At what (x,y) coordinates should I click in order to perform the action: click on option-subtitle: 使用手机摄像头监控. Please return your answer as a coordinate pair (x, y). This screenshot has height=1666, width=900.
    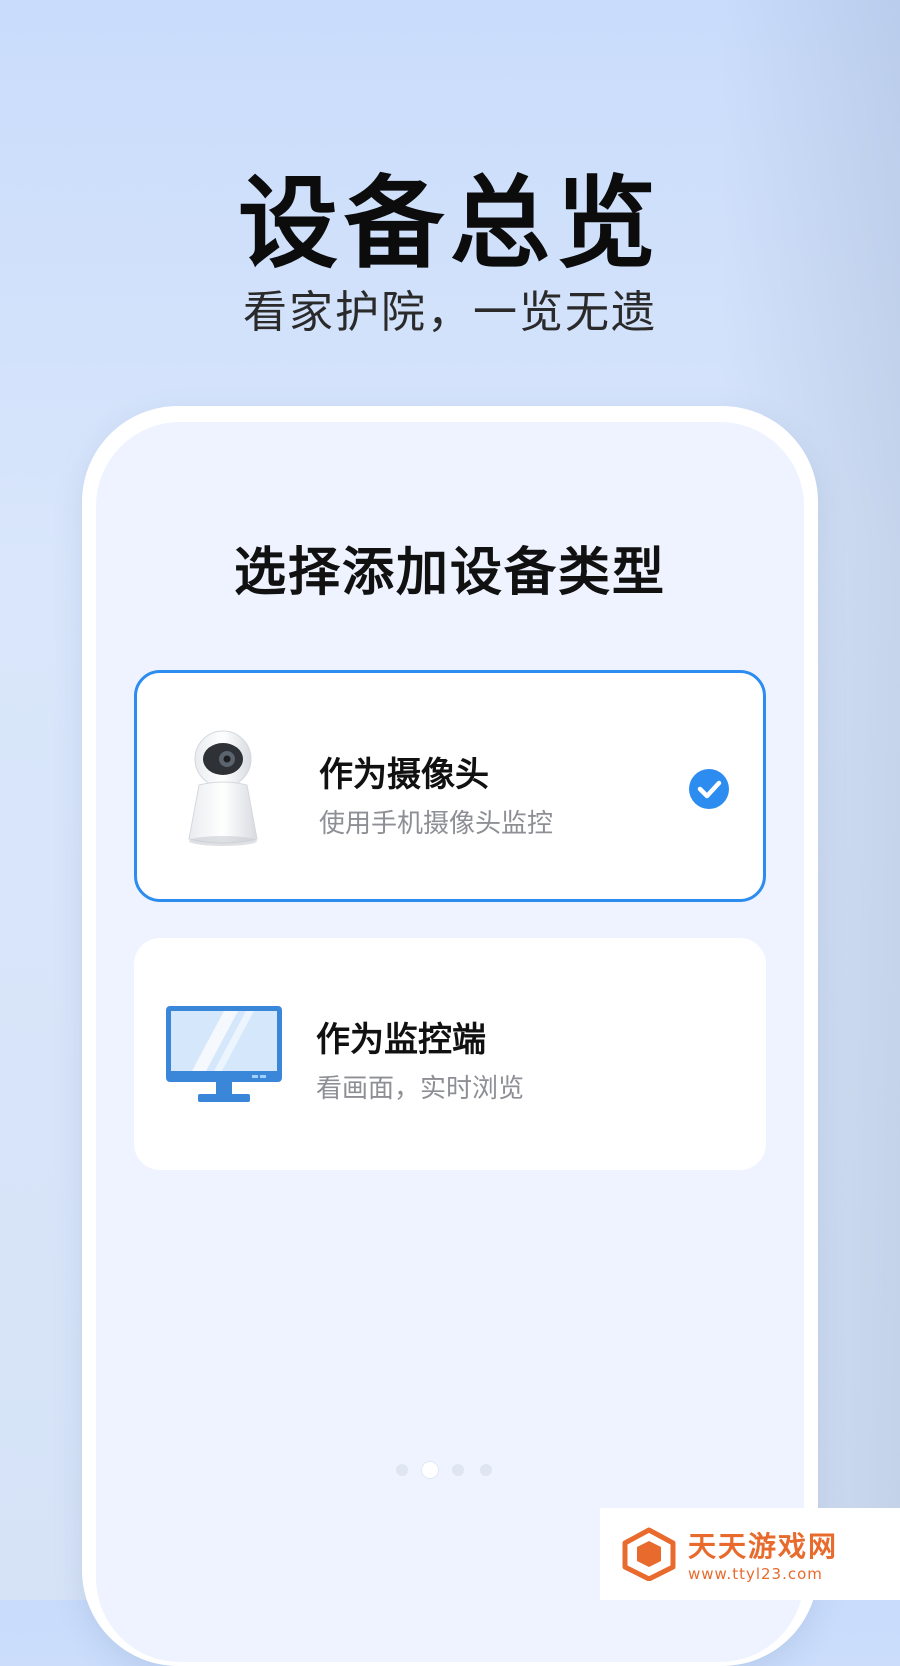
    Looking at the image, I should click on (436, 824).